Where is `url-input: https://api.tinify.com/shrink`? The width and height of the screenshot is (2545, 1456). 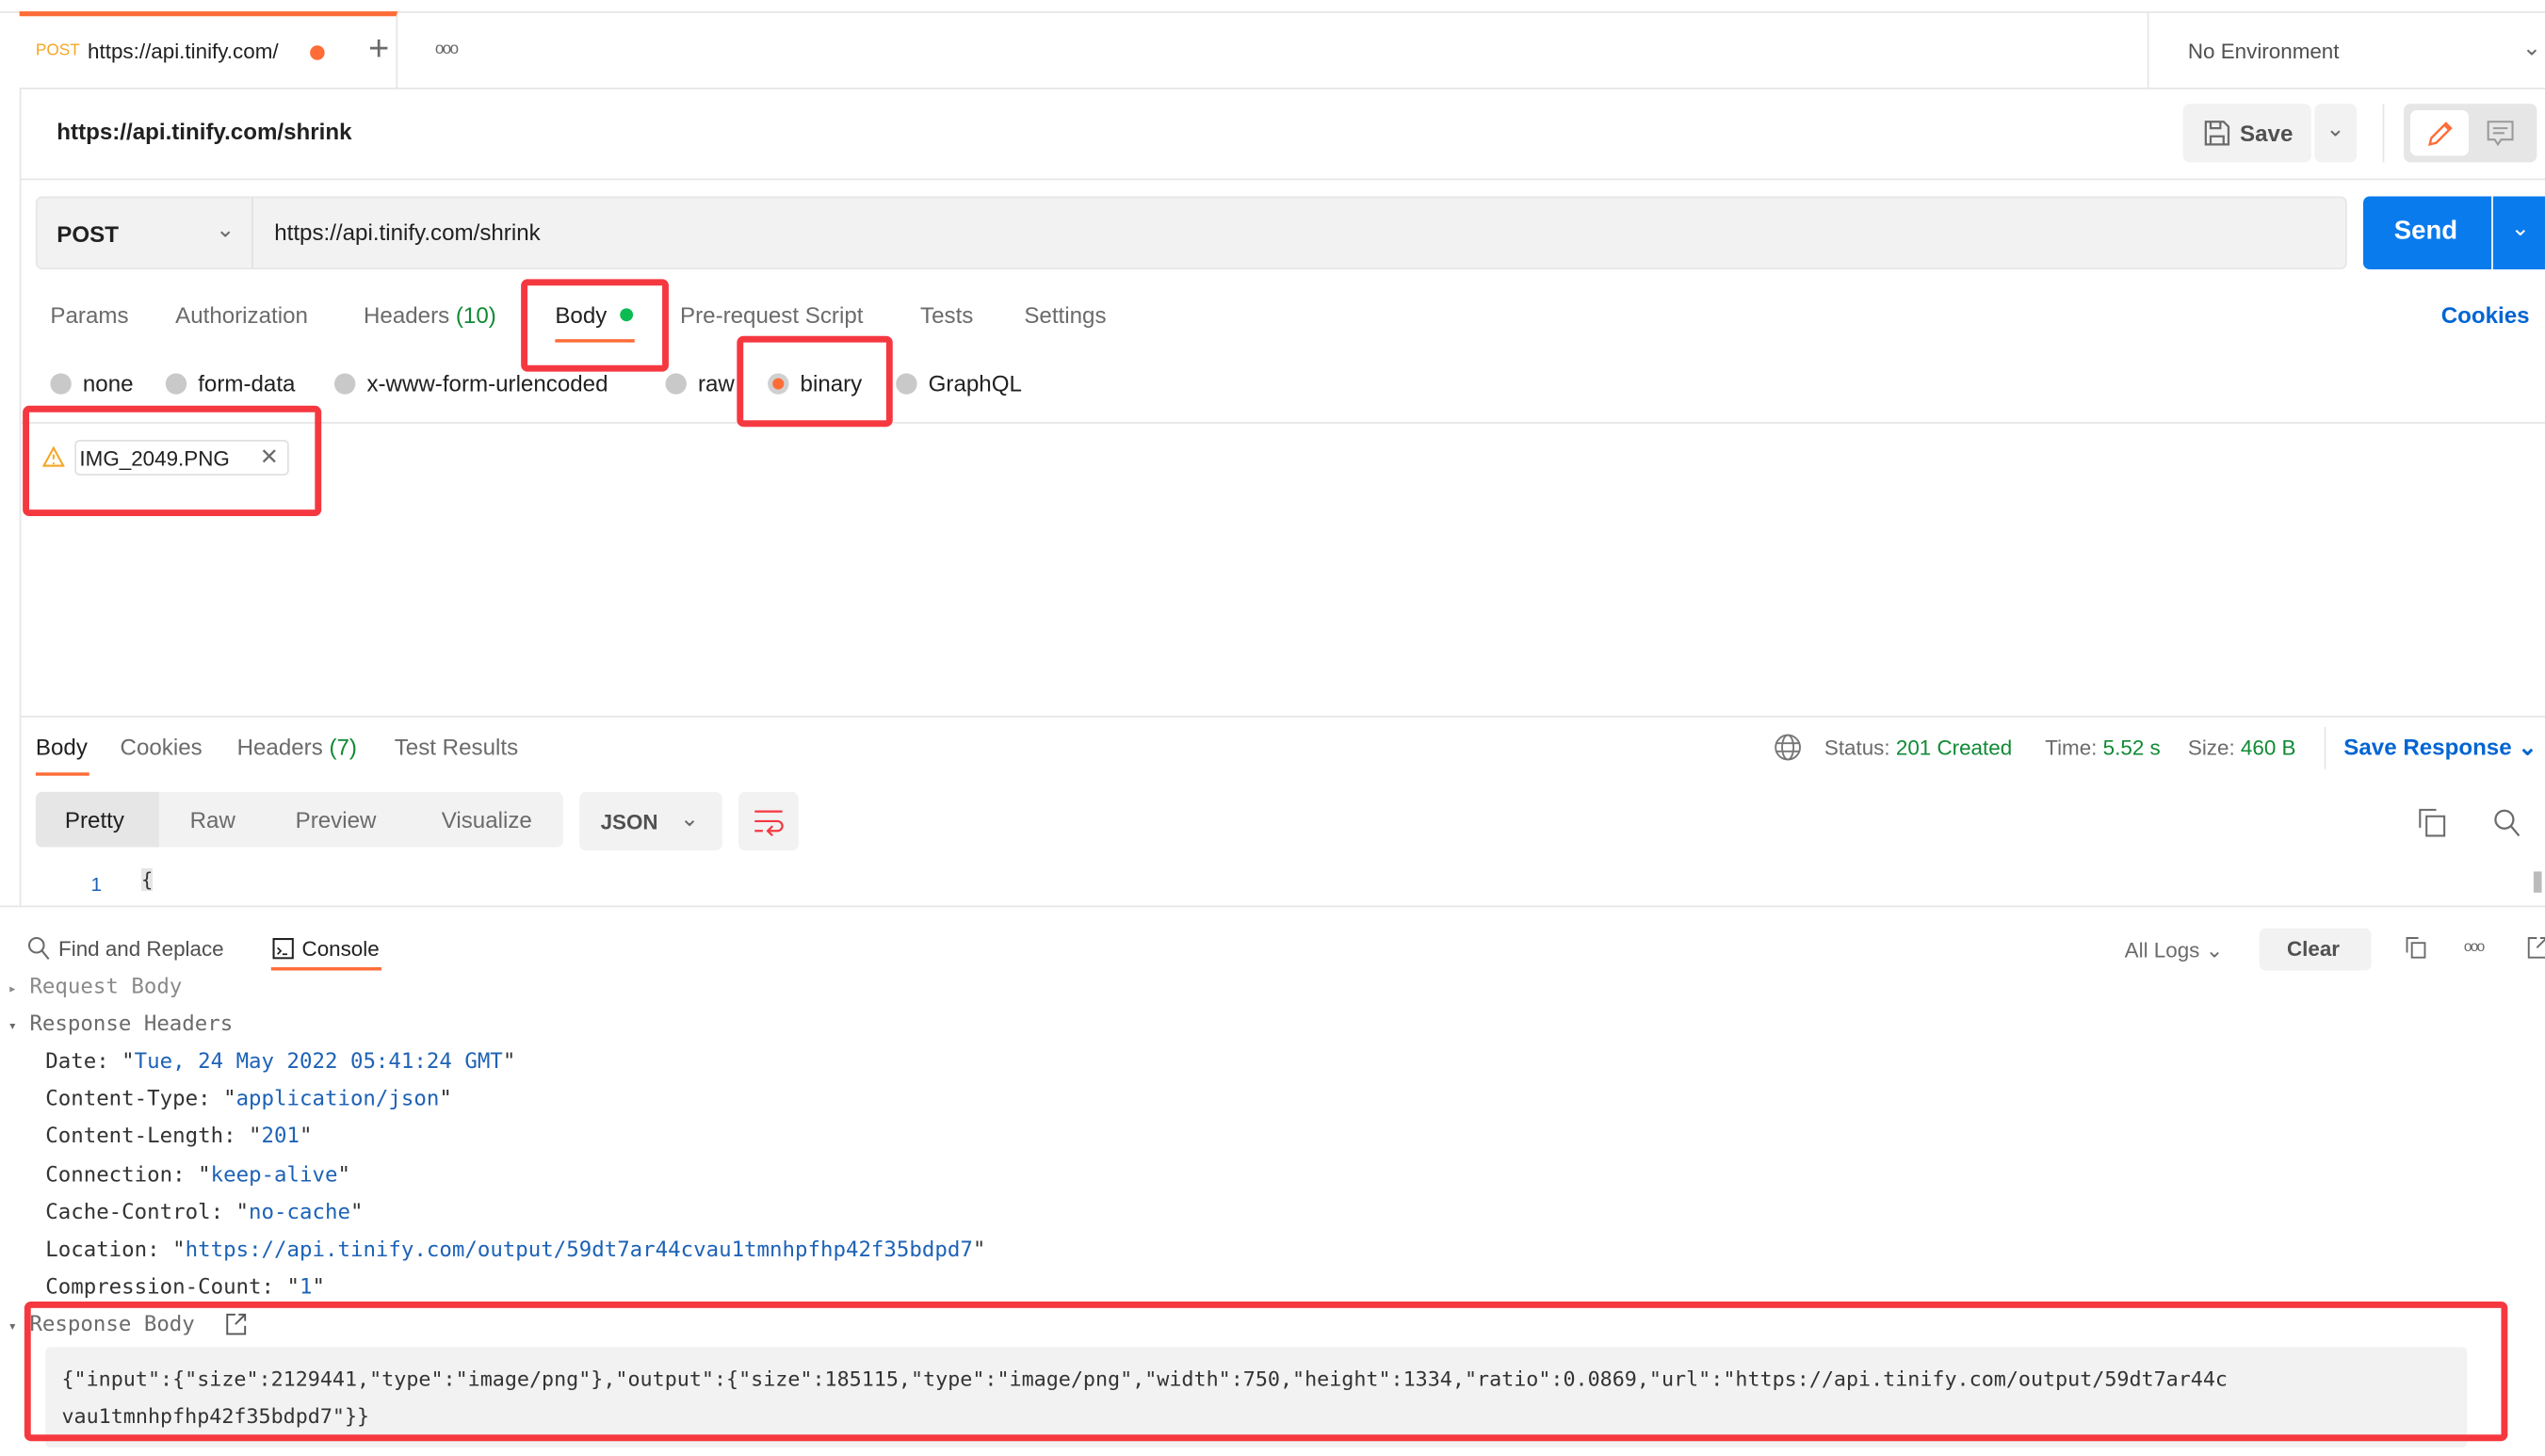
url-input: https://api.tinify.com/shrink is located at coordinates (407, 232).